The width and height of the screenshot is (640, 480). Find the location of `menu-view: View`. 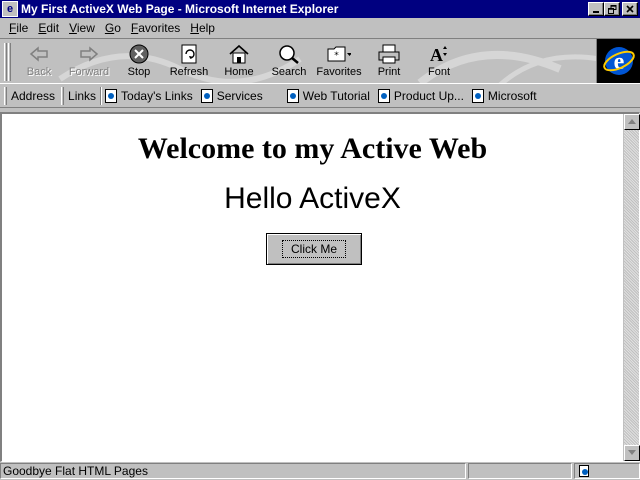

menu-view: View is located at coordinates (82, 28).